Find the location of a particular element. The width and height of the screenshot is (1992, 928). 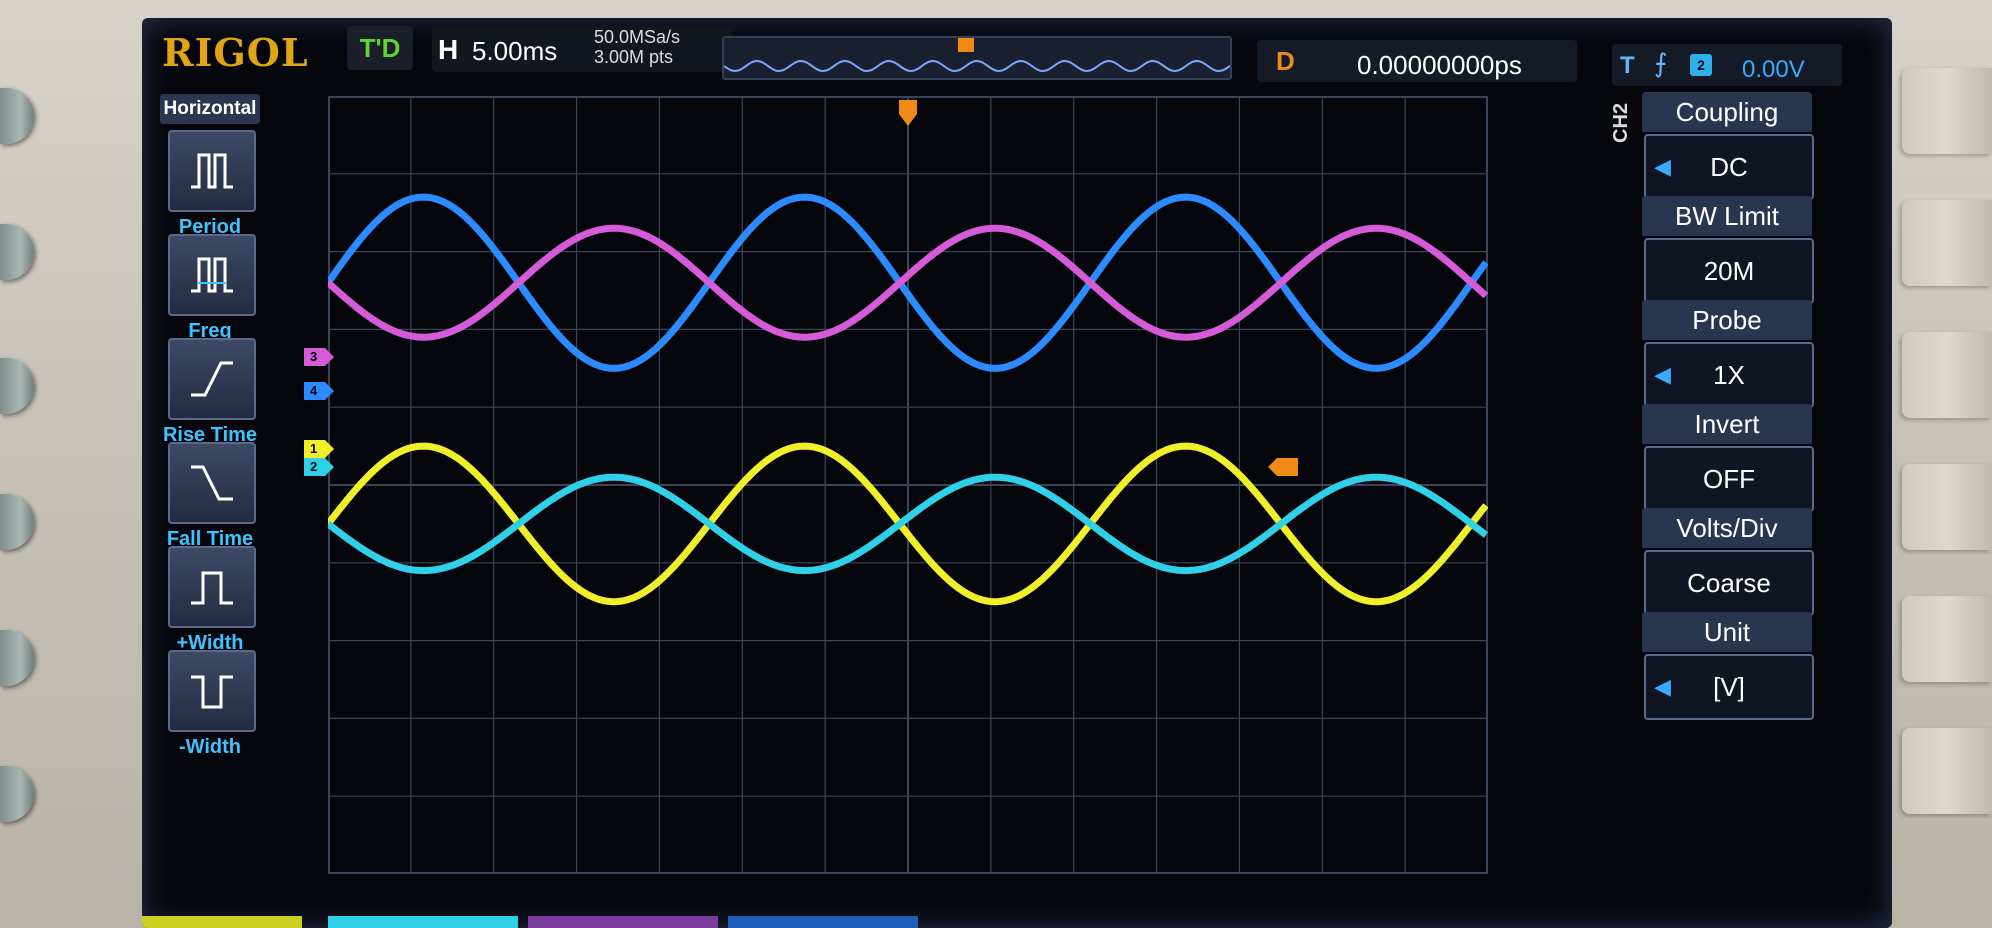

rise-time-icon is located at coordinates (212, 379).